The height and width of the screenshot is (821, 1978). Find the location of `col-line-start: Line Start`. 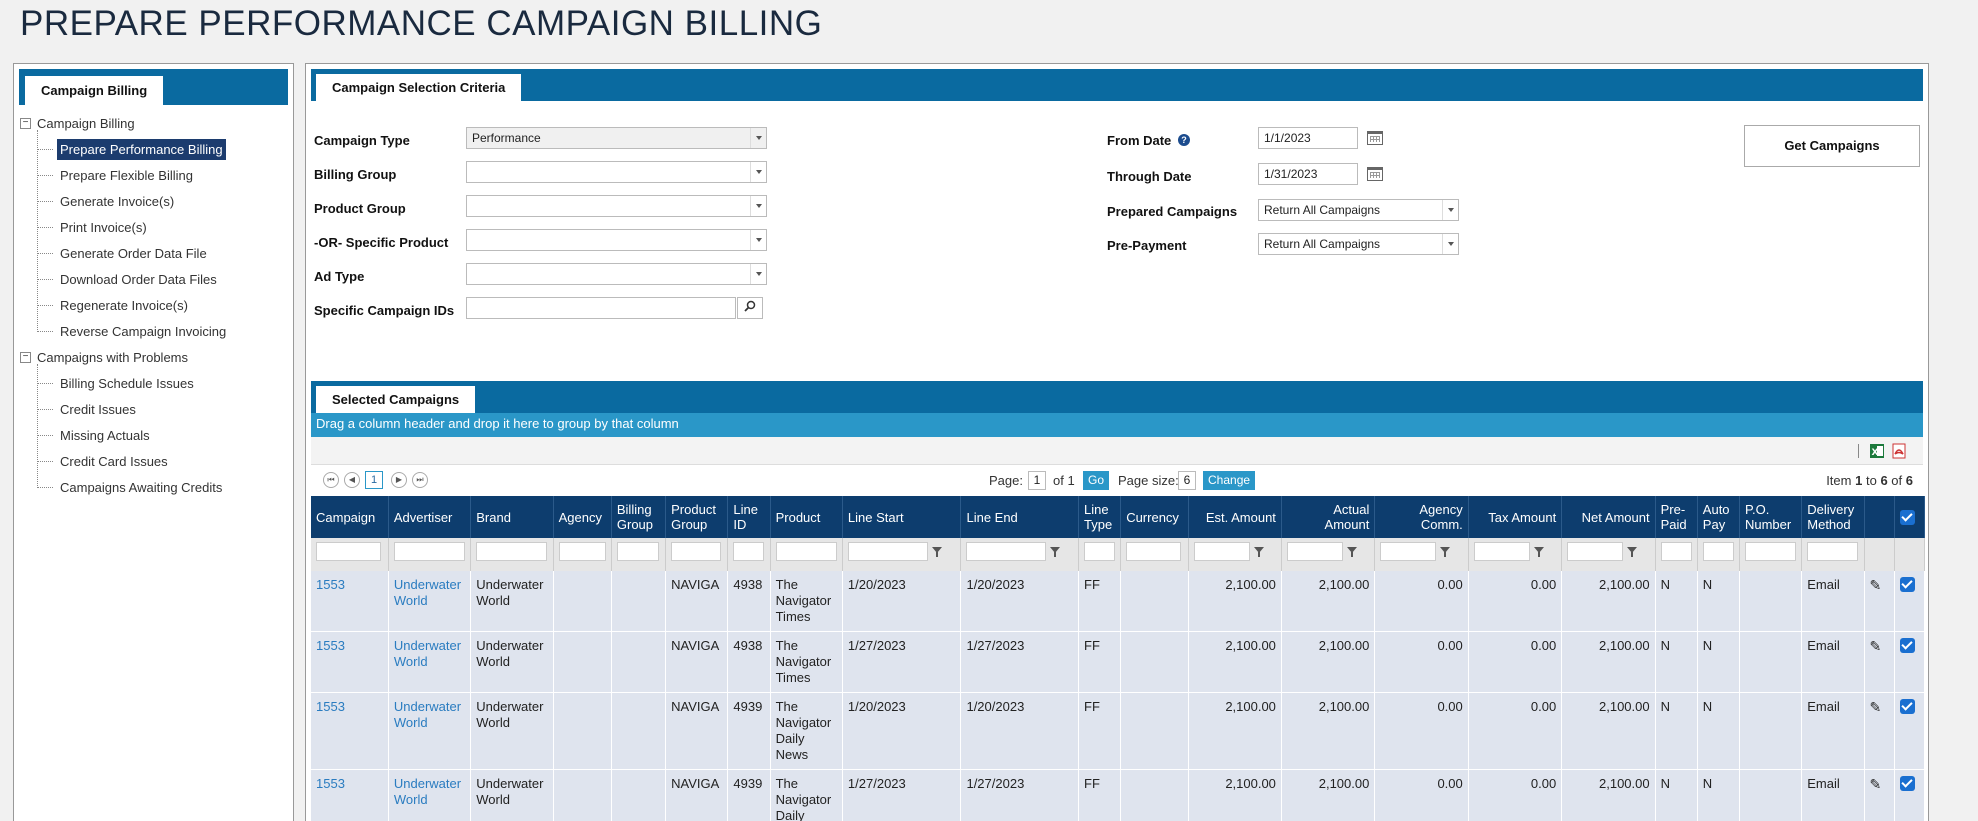

col-line-start: Line Start is located at coordinates (902, 517).